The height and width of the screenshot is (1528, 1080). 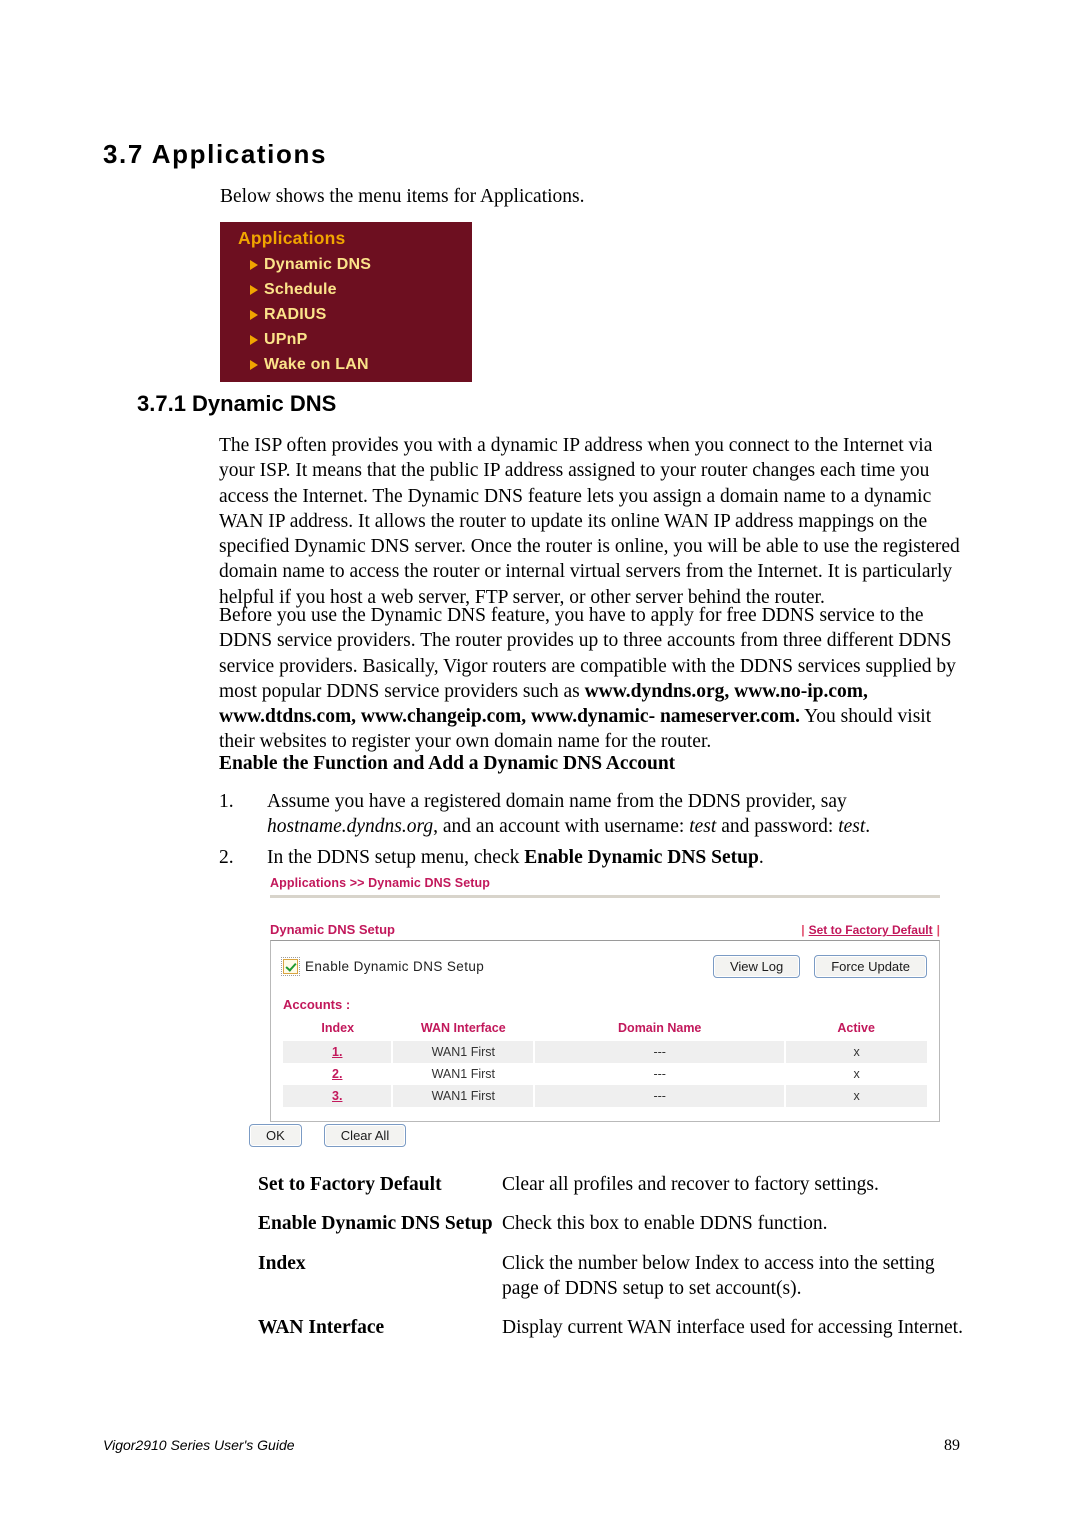 What do you see at coordinates (318, 264) in the screenshot?
I see `menu-item-label: Dynamic DNS` at bounding box center [318, 264].